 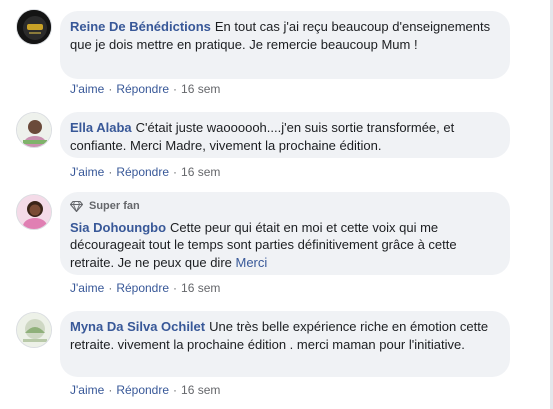 What do you see at coordinates (118, 227) in the screenshot?
I see `comment-author: Sia Dohoungbo` at bounding box center [118, 227].